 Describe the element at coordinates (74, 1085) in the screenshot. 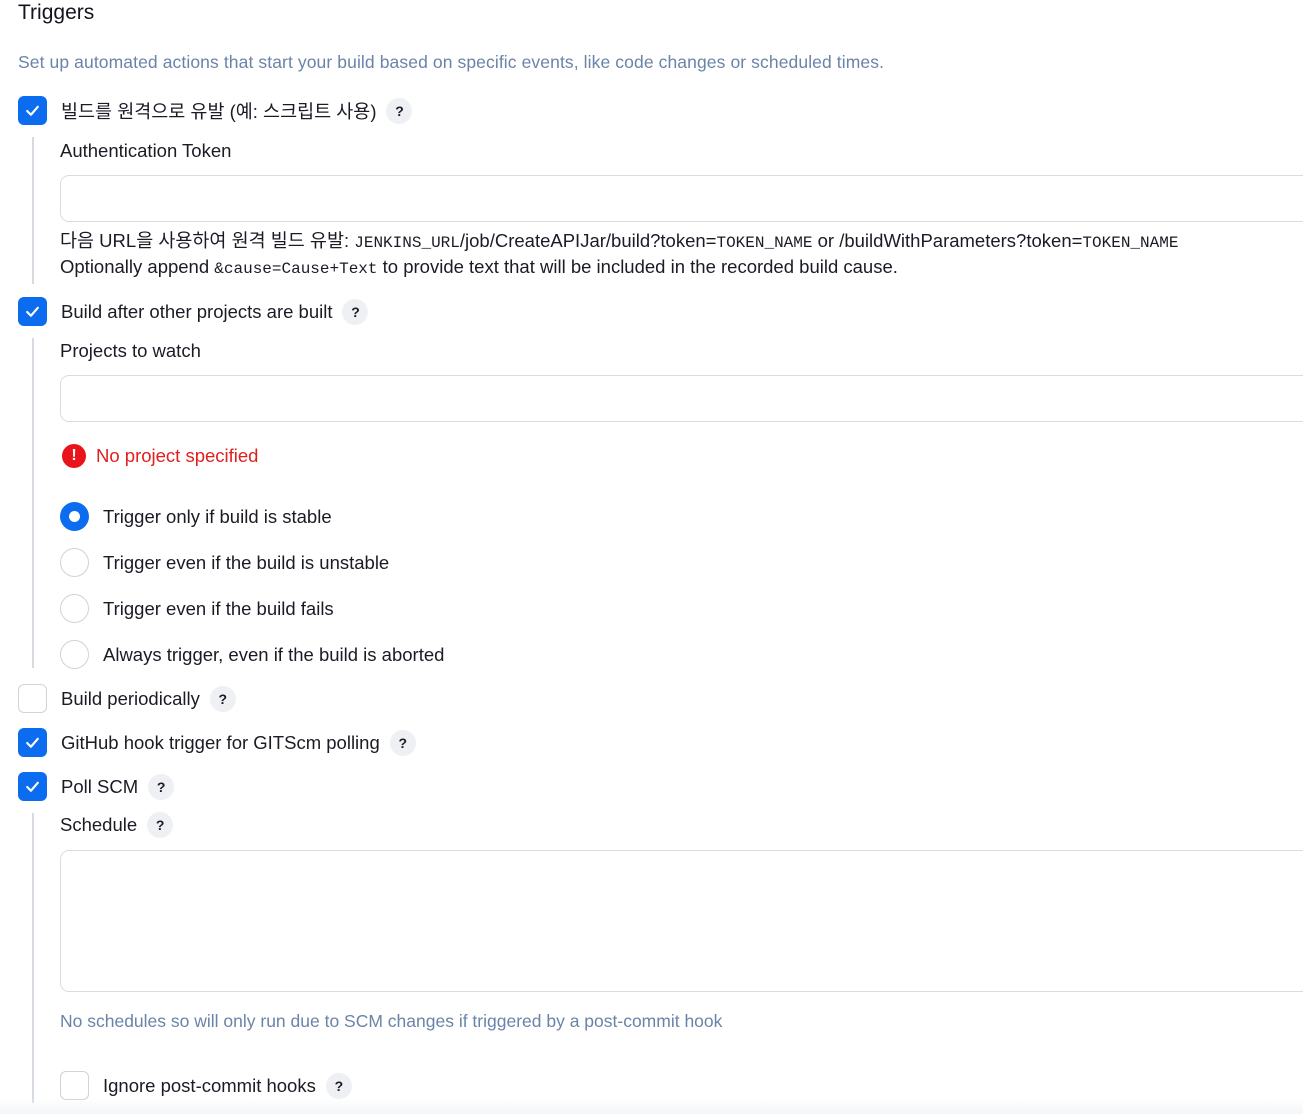

I see `ignore-hooks-checkbox` at that location.